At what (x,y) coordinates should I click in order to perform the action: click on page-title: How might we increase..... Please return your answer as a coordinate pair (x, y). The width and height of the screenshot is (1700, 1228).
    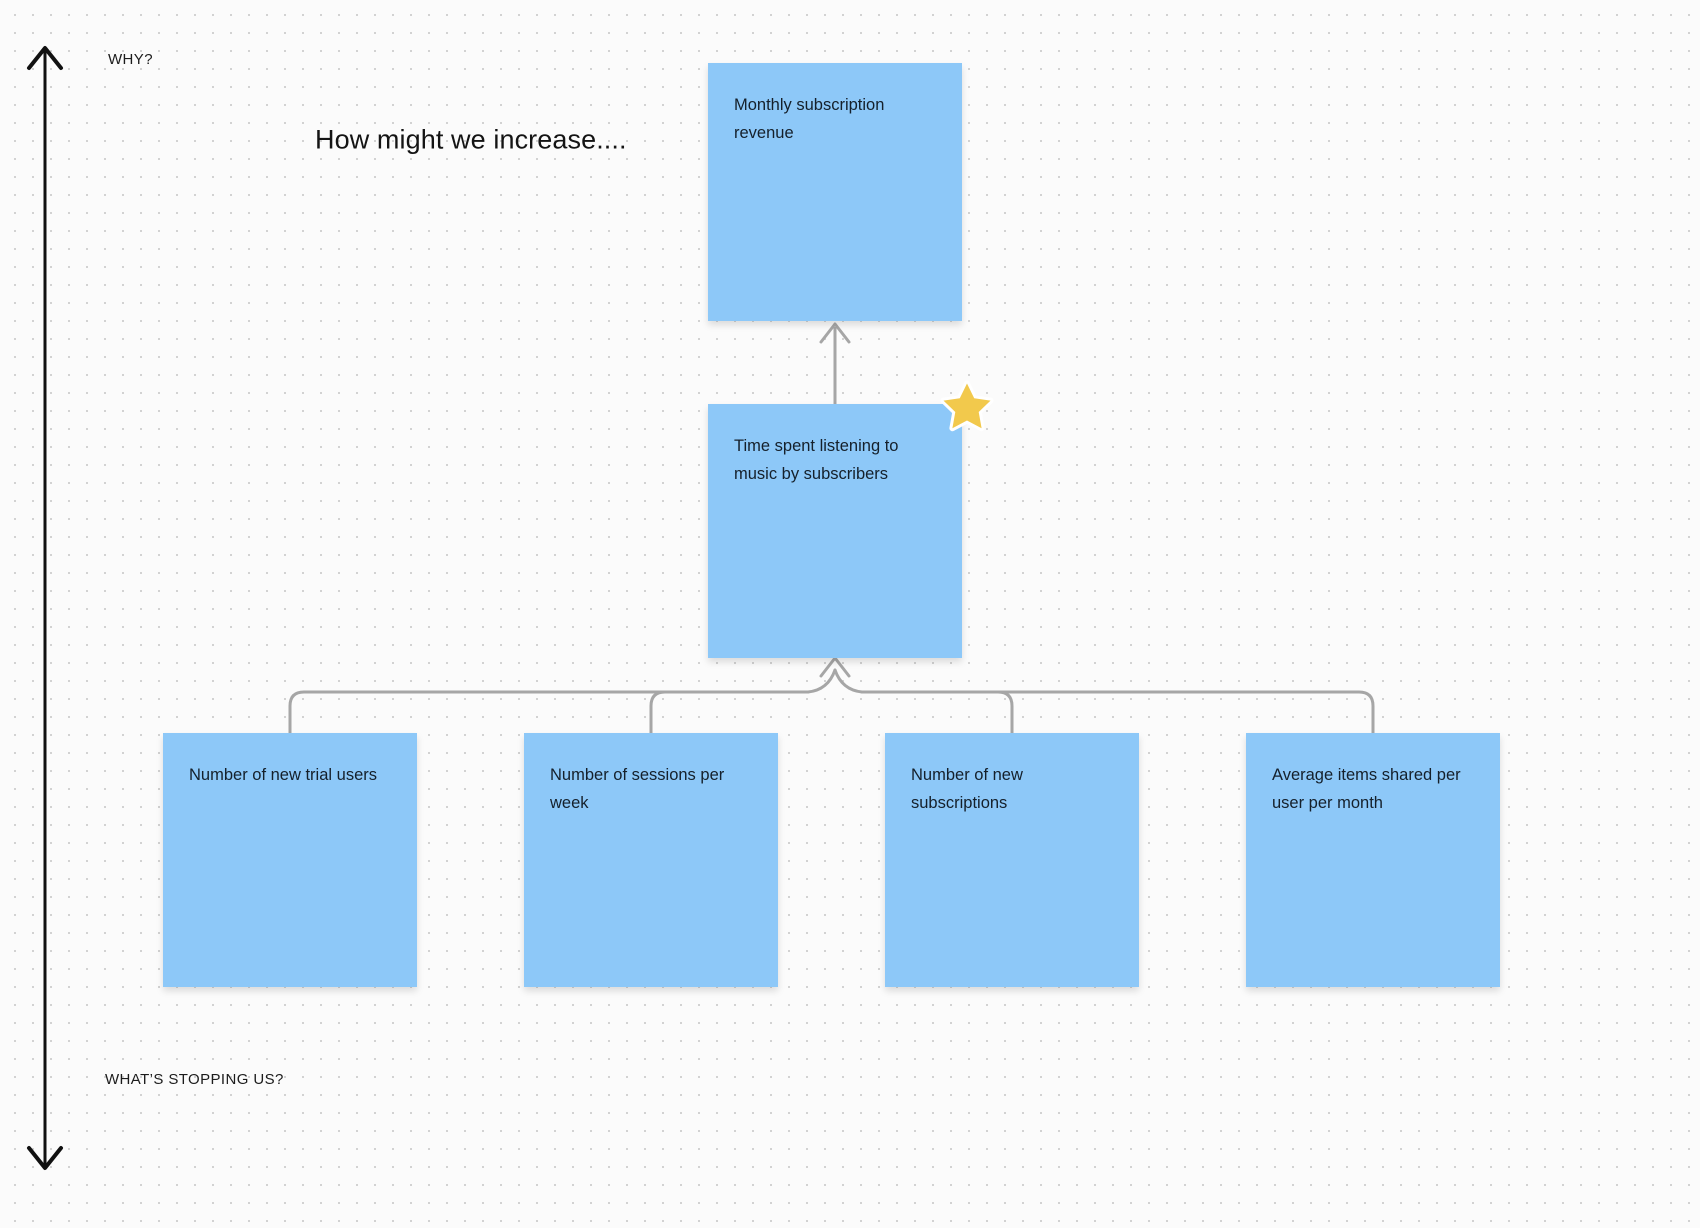
    Looking at the image, I should click on (471, 139).